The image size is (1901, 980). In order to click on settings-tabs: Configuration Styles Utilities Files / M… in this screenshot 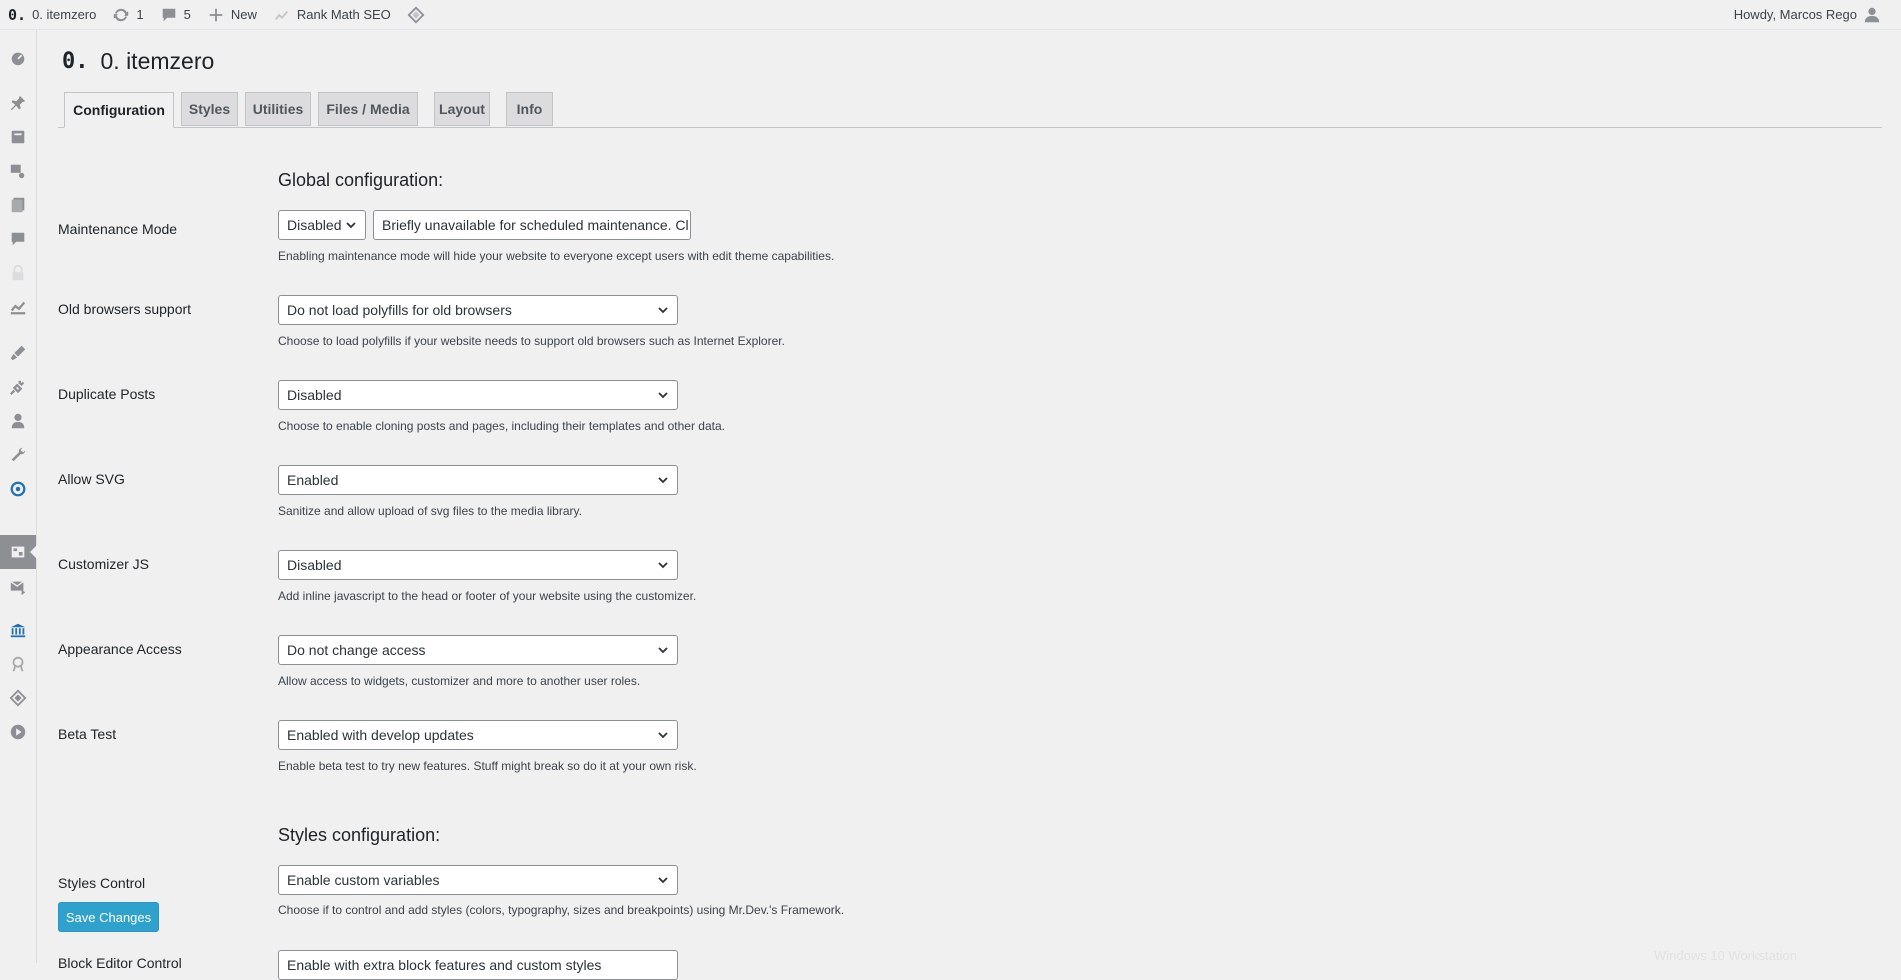, I will do `click(970, 110)`.